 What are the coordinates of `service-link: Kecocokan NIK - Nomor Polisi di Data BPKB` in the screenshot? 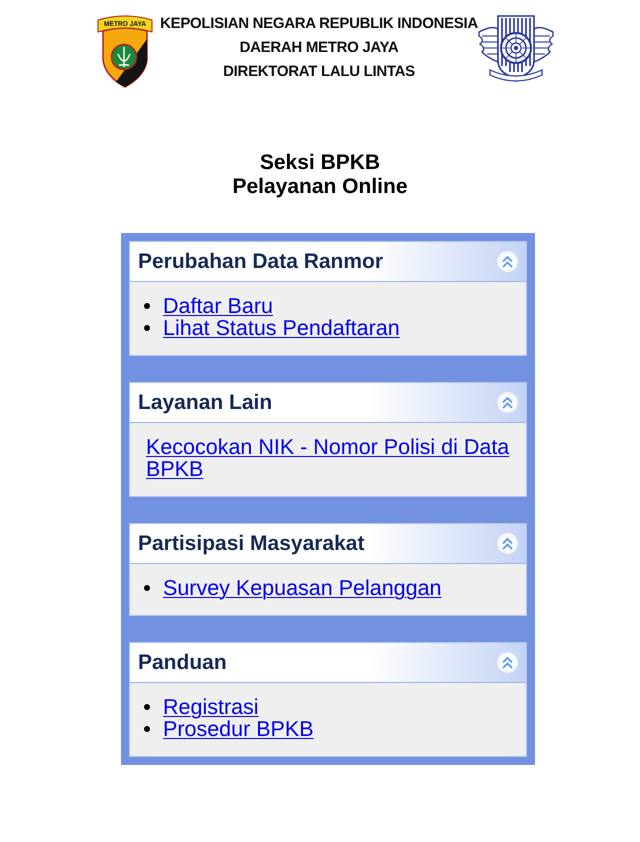 It's located at (331, 458).